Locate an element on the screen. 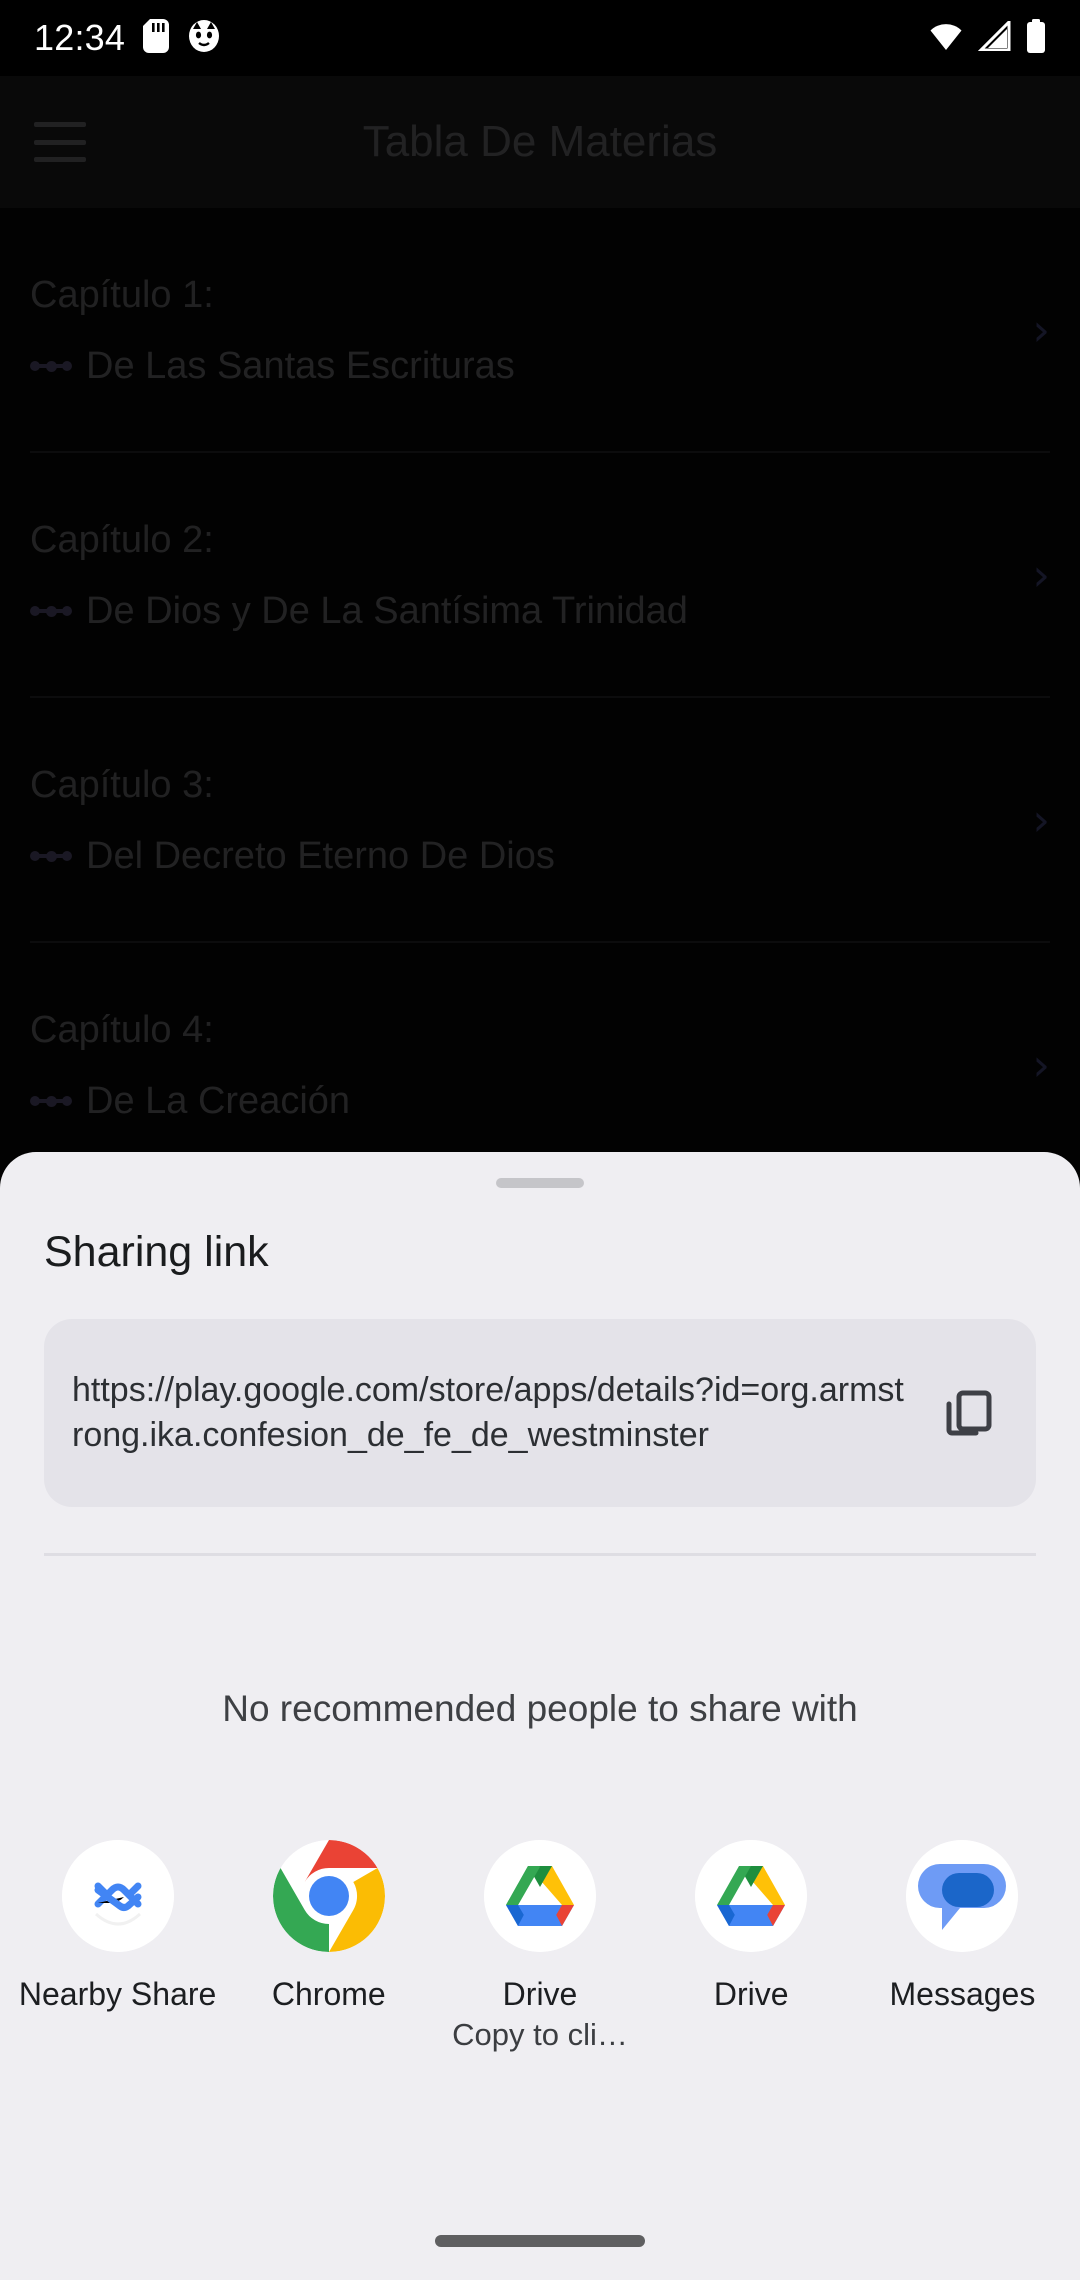  share-target-drive: Drive is located at coordinates (751, 1947).